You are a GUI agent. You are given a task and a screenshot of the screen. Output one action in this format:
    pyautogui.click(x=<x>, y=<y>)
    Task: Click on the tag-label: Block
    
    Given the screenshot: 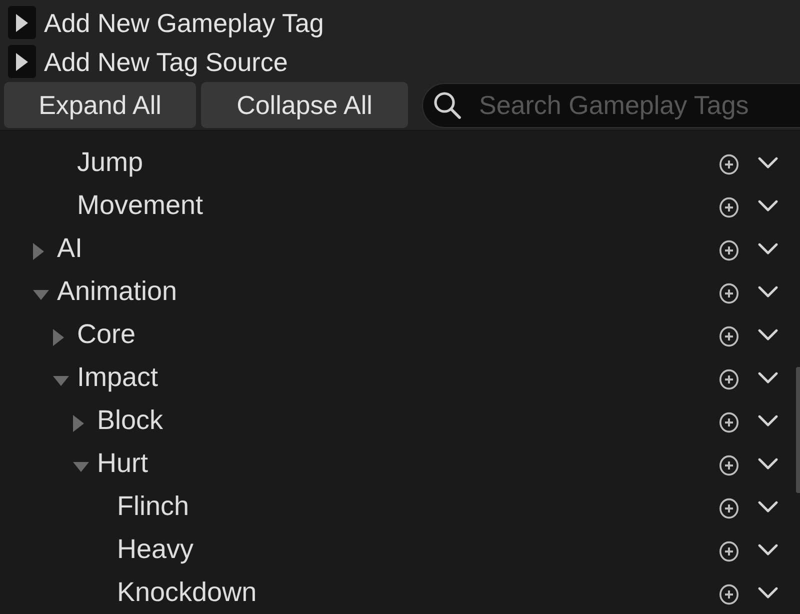 What is the action you would take?
    pyautogui.click(x=130, y=420)
    